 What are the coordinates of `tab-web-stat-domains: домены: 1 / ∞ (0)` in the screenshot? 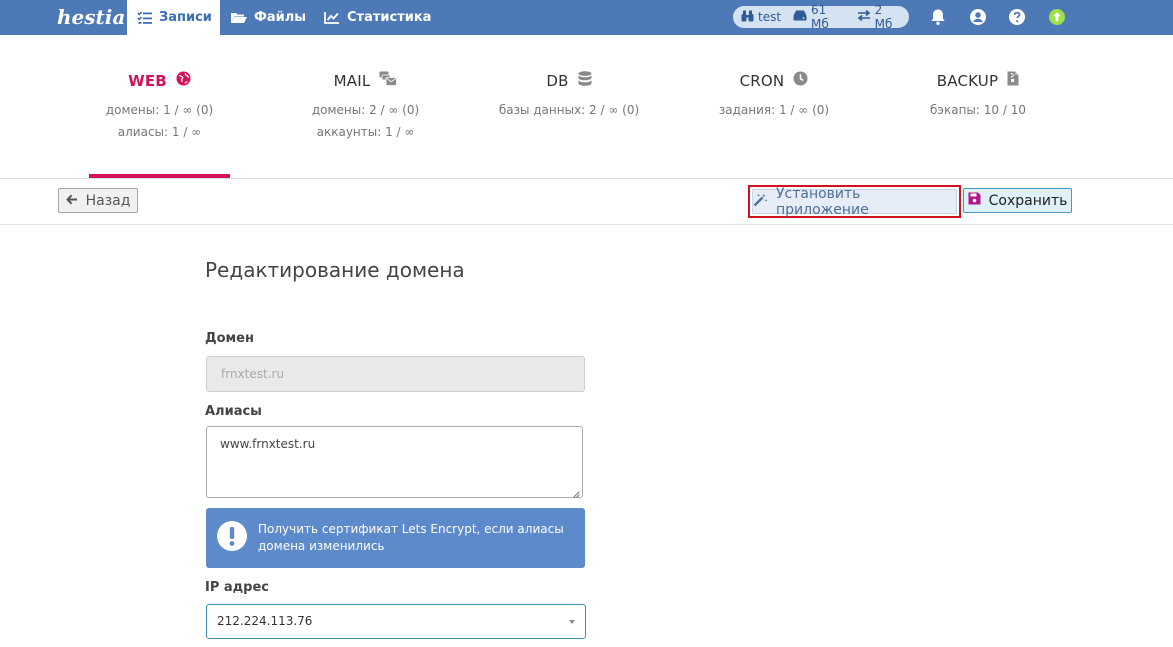 It's located at (159, 110).